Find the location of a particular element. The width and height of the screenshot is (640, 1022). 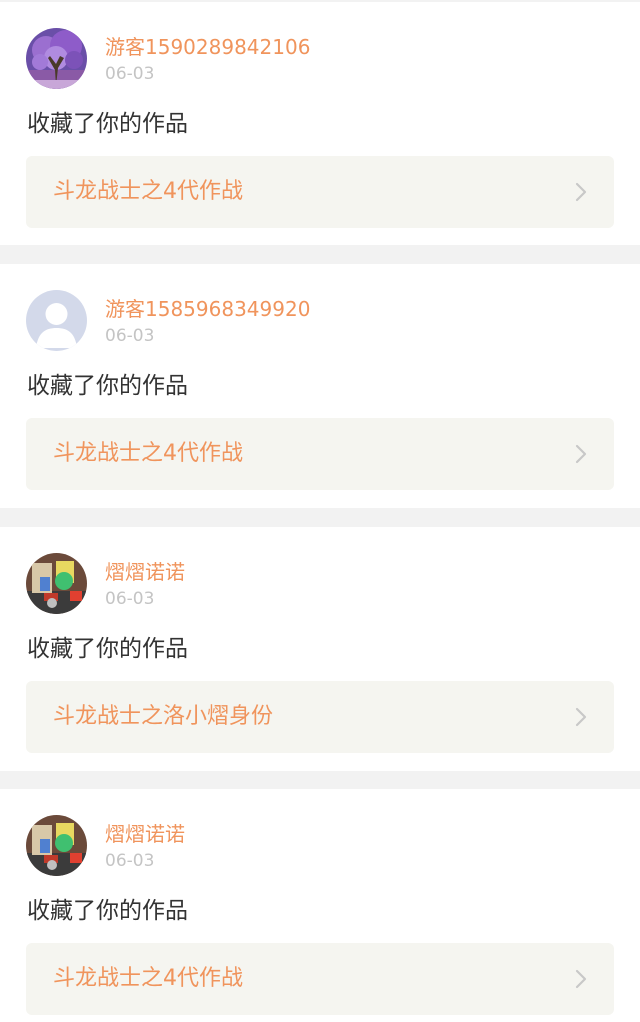

work-link: 斗龙战士之洛小熠身份 is located at coordinates (320, 717).